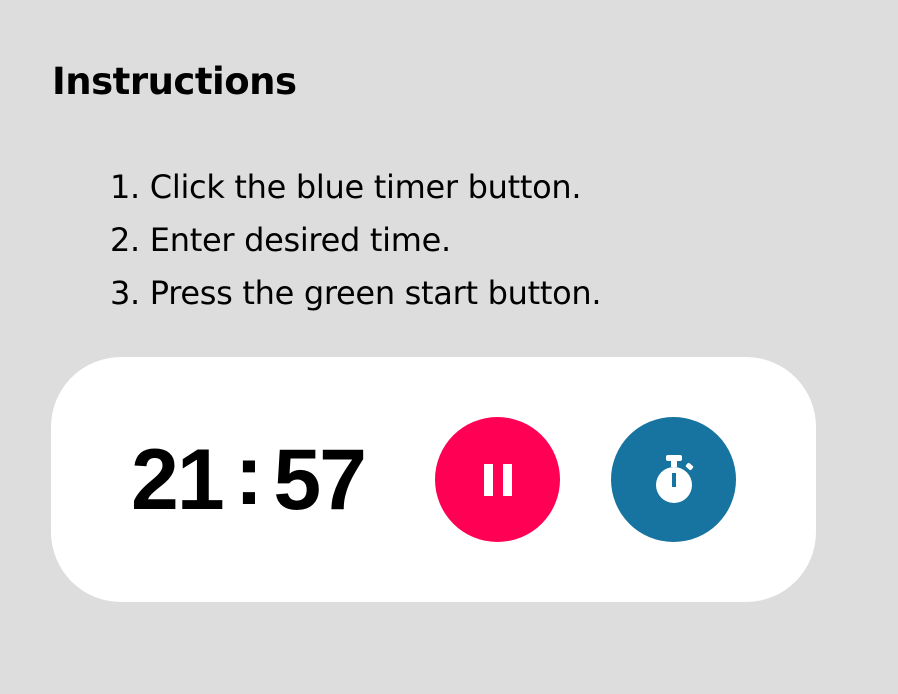  I want to click on time-display: 21 : 57, so click(249, 480).